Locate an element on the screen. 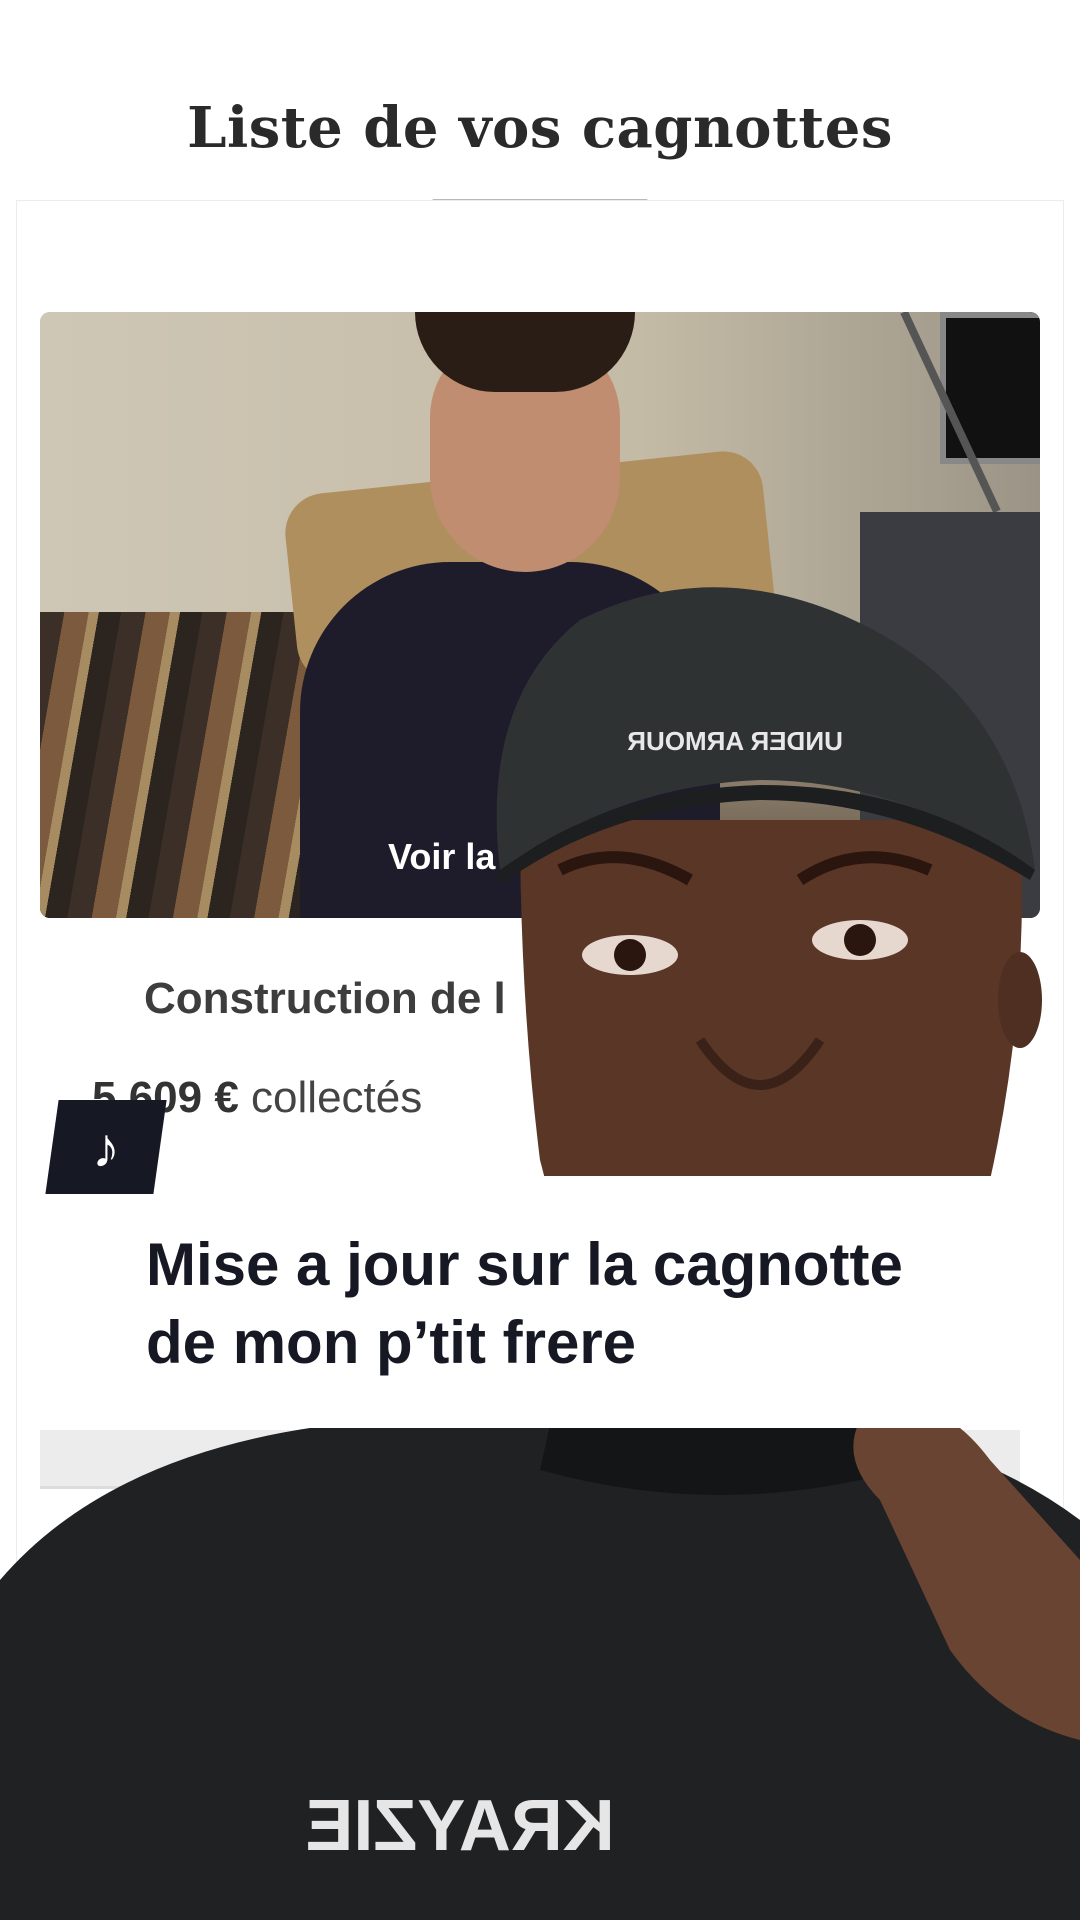  tiktok-logo: ♪ is located at coordinates (106, 1147).